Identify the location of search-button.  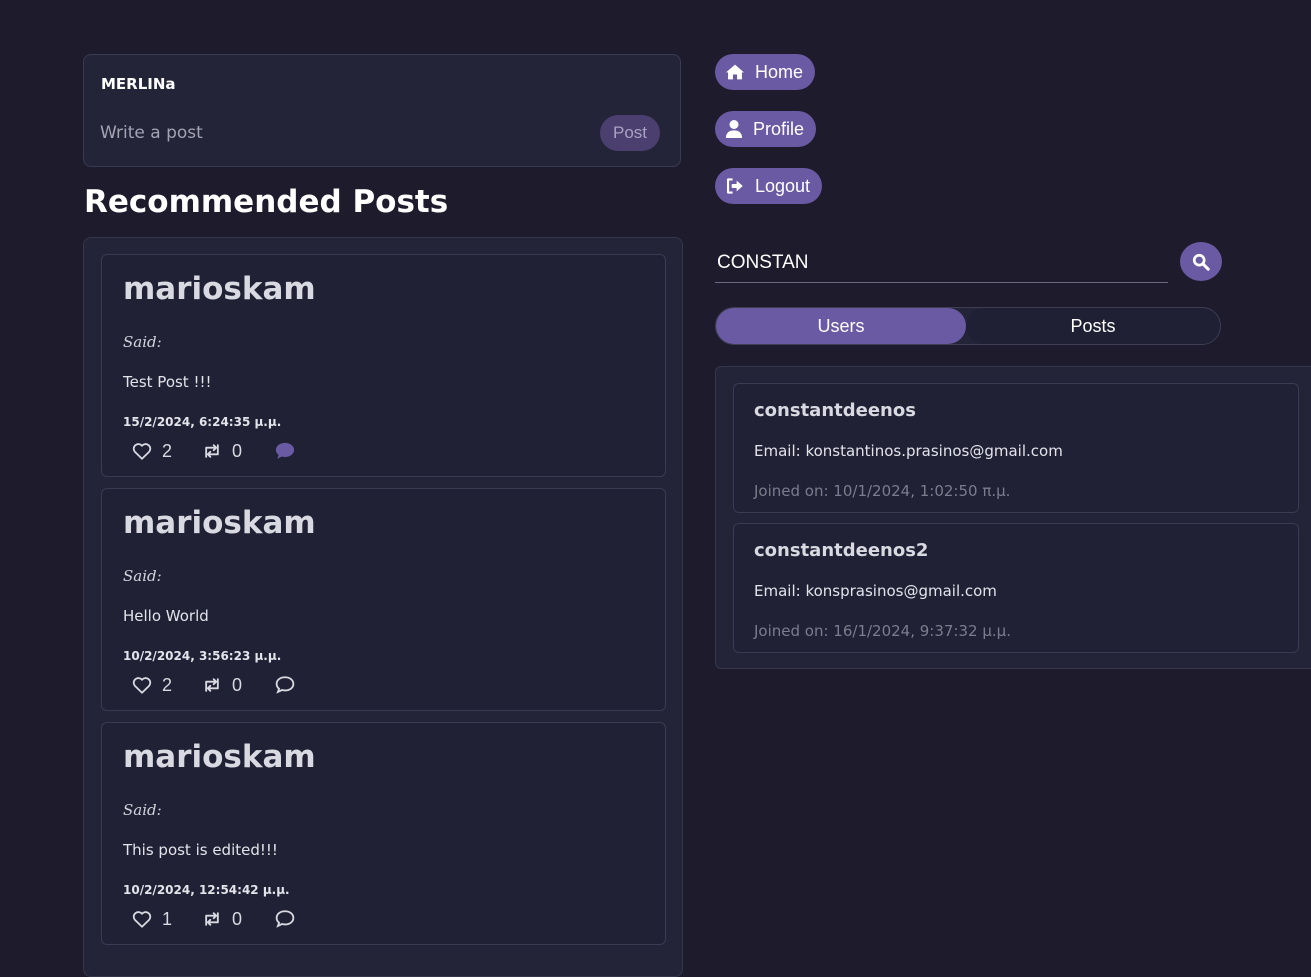
(1201, 261).